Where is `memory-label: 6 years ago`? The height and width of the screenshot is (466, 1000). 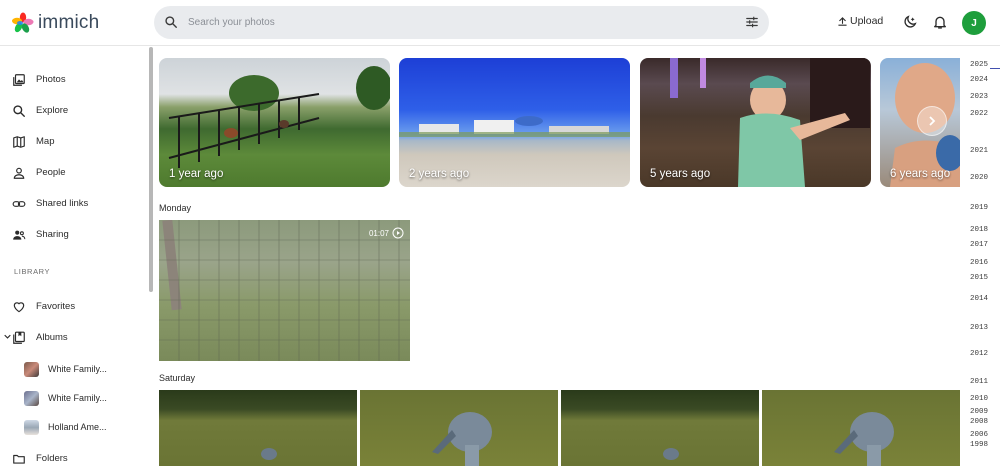
memory-label: 6 years ago is located at coordinates (920, 174).